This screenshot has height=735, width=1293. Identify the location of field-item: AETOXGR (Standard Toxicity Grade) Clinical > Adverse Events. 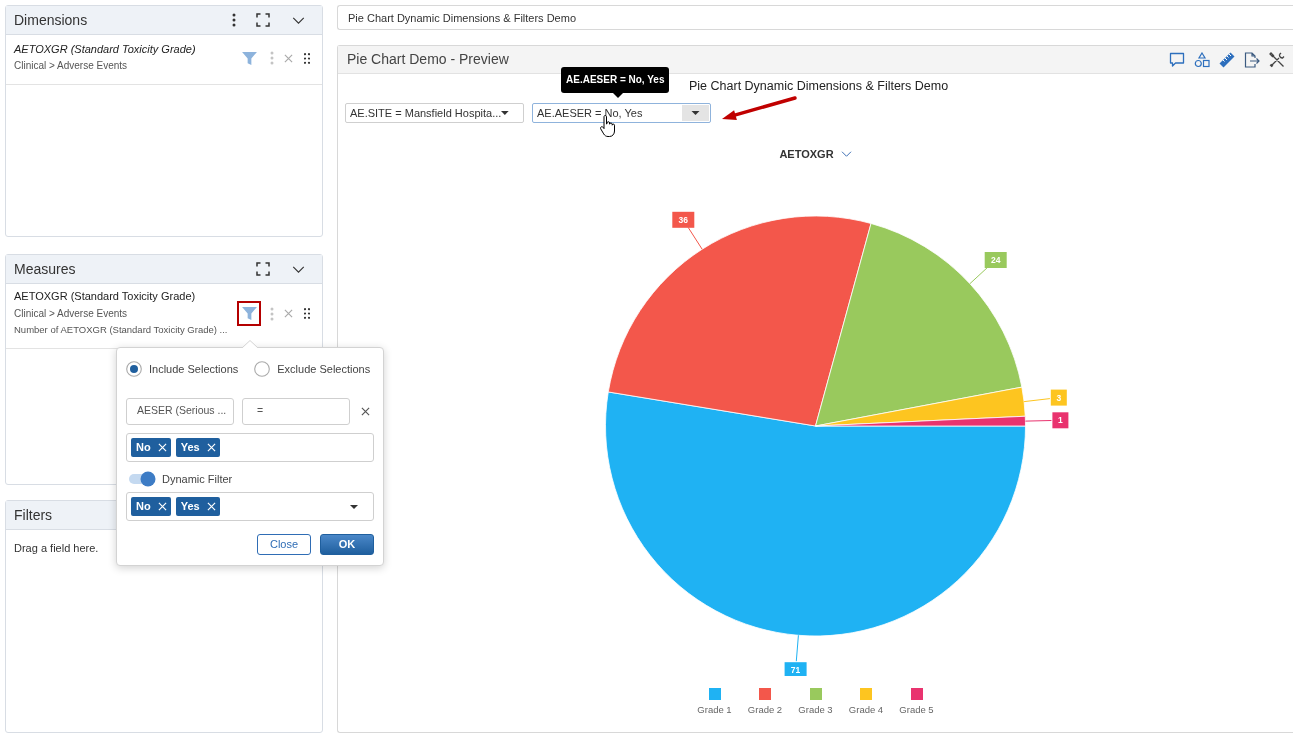
(164, 60).